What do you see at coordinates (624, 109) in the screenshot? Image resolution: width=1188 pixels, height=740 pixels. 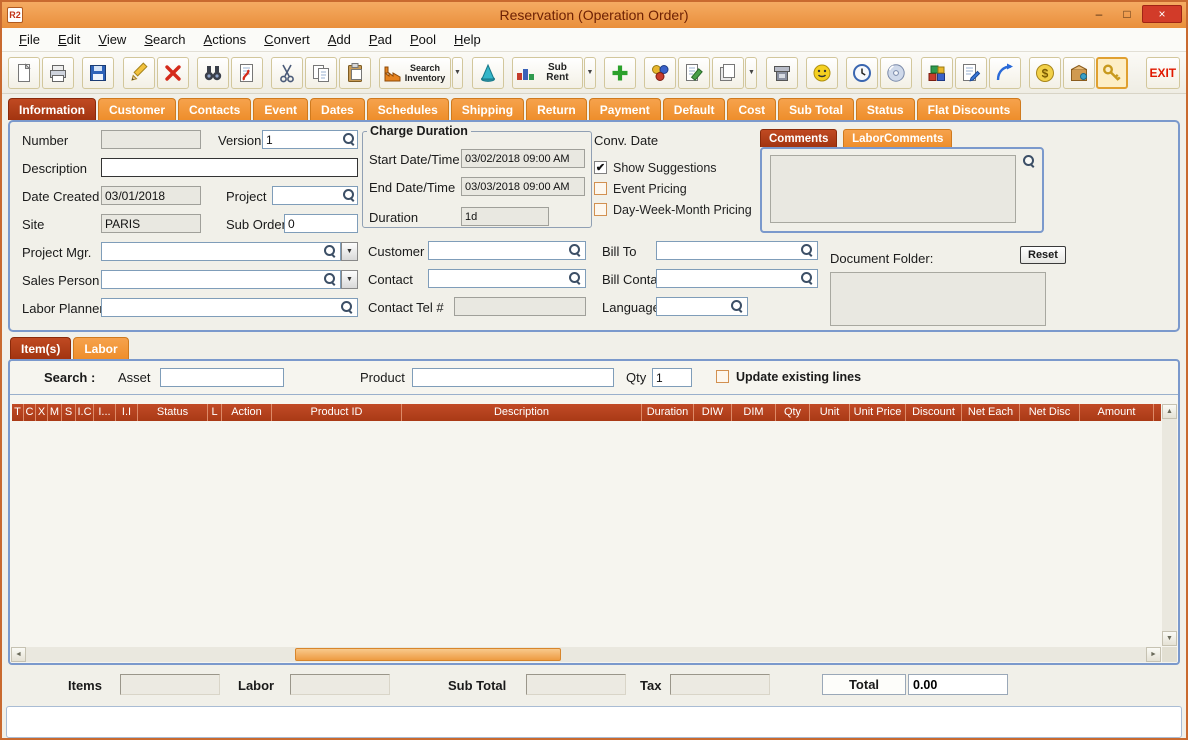 I see `tab-payment: Payment` at bounding box center [624, 109].